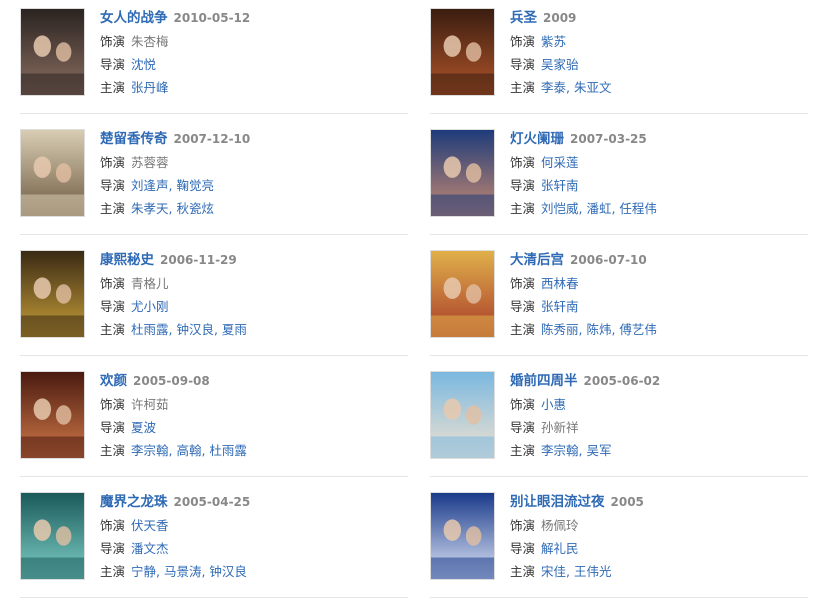 The image size is (828, 602). I want to click on poster-bierang-yanlei, so click(462, 536).